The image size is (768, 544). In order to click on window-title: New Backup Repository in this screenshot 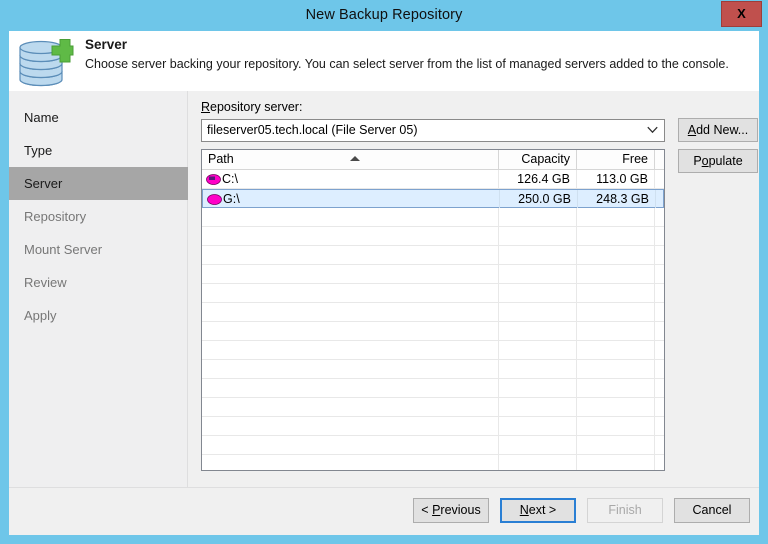, I will do `click(384, 15)`.